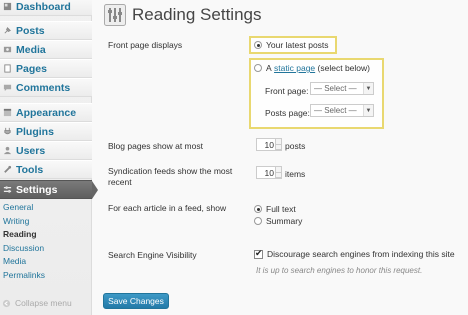 The width and height of the screenshot is (468, 315). Describe the element at coordinates (31, 49) in the screenshot. I see `sidebar-item-label: Media` at that location.